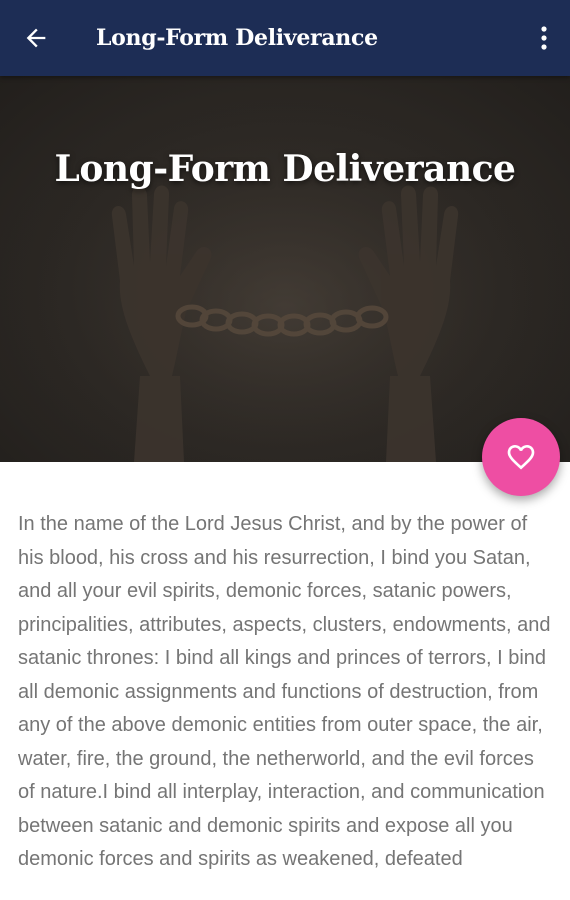 This screenshot has height=900, width=570. I want to click on favorite-button, so click(521, 457).